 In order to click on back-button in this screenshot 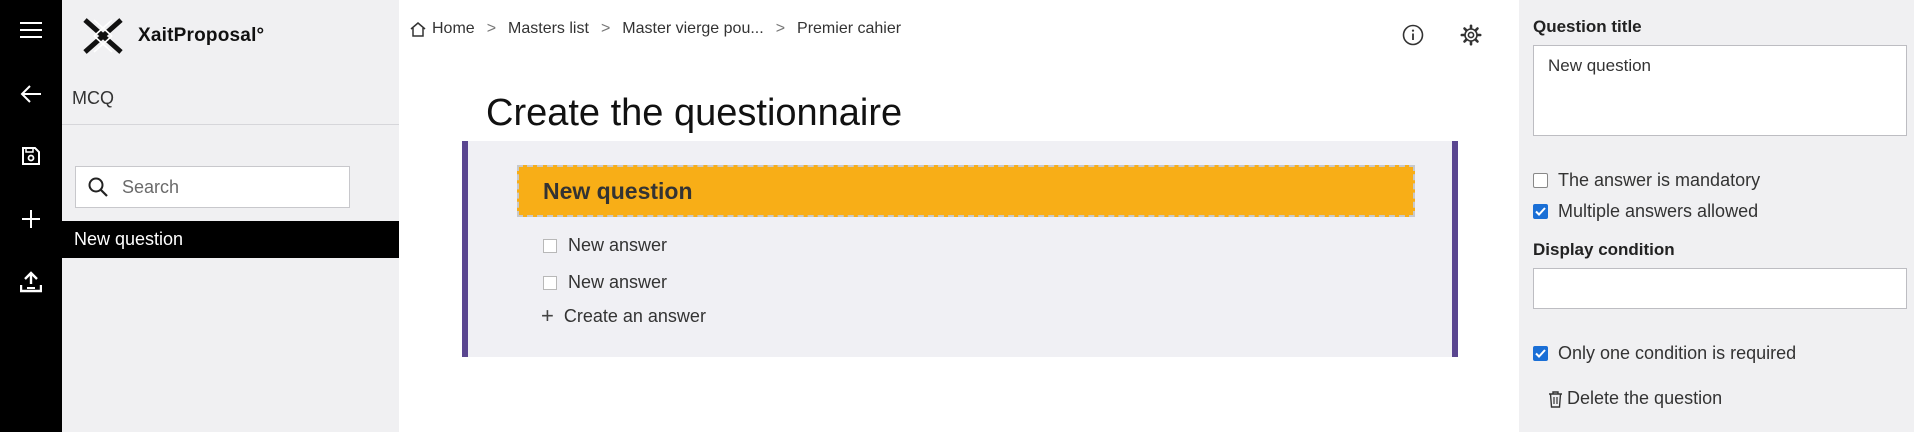, I will do `click(31, 94)`.